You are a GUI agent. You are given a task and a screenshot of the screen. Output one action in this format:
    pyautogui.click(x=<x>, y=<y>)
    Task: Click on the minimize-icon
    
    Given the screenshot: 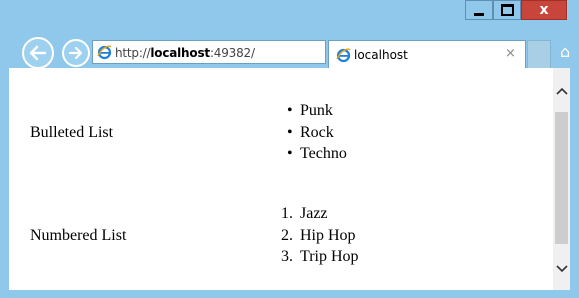 What is the action you would take?
    pyautogui.click(x=479, y=14)
    